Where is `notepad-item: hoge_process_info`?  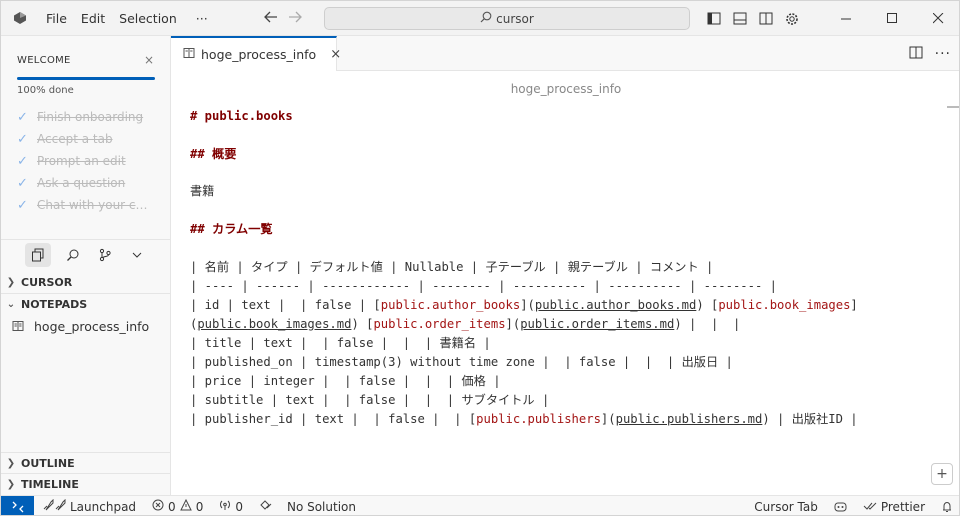
notepad-item: hoge_process_info is located at coordinates (86, 326).